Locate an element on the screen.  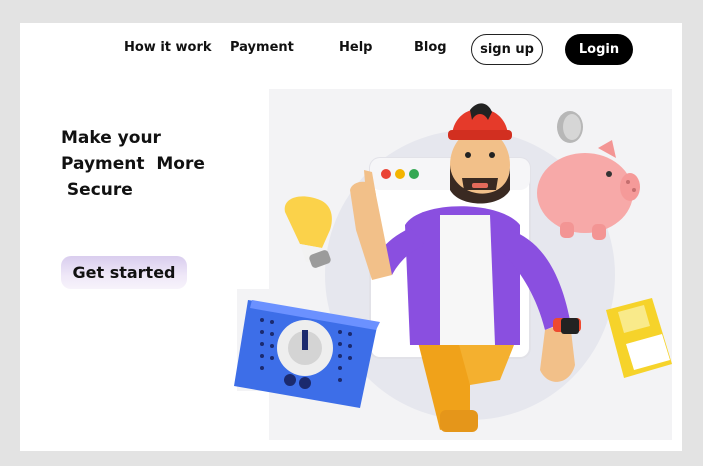
floppy-disk-icon is located at coordinates (639, 338).